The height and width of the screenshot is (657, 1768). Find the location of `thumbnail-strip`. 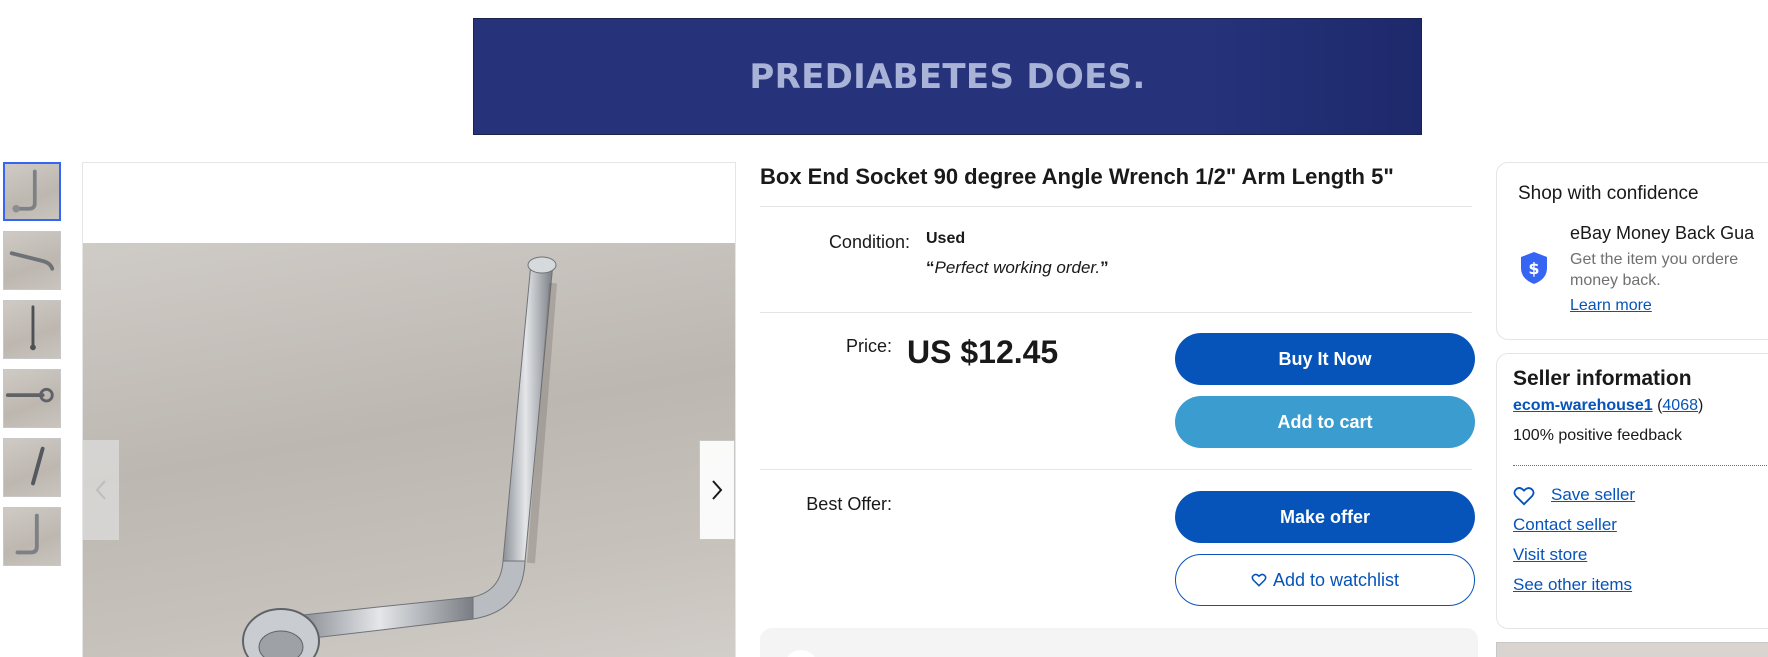

thumbnail-strip is located at coordinates (32, 369).